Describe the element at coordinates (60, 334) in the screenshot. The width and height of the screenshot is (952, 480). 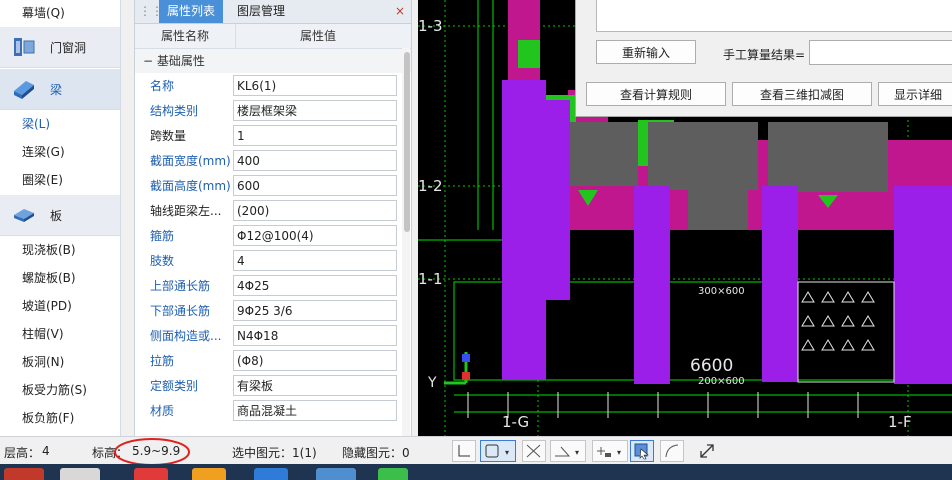
I see `nav-item-column-cap: 柱帽(V)` at that location.